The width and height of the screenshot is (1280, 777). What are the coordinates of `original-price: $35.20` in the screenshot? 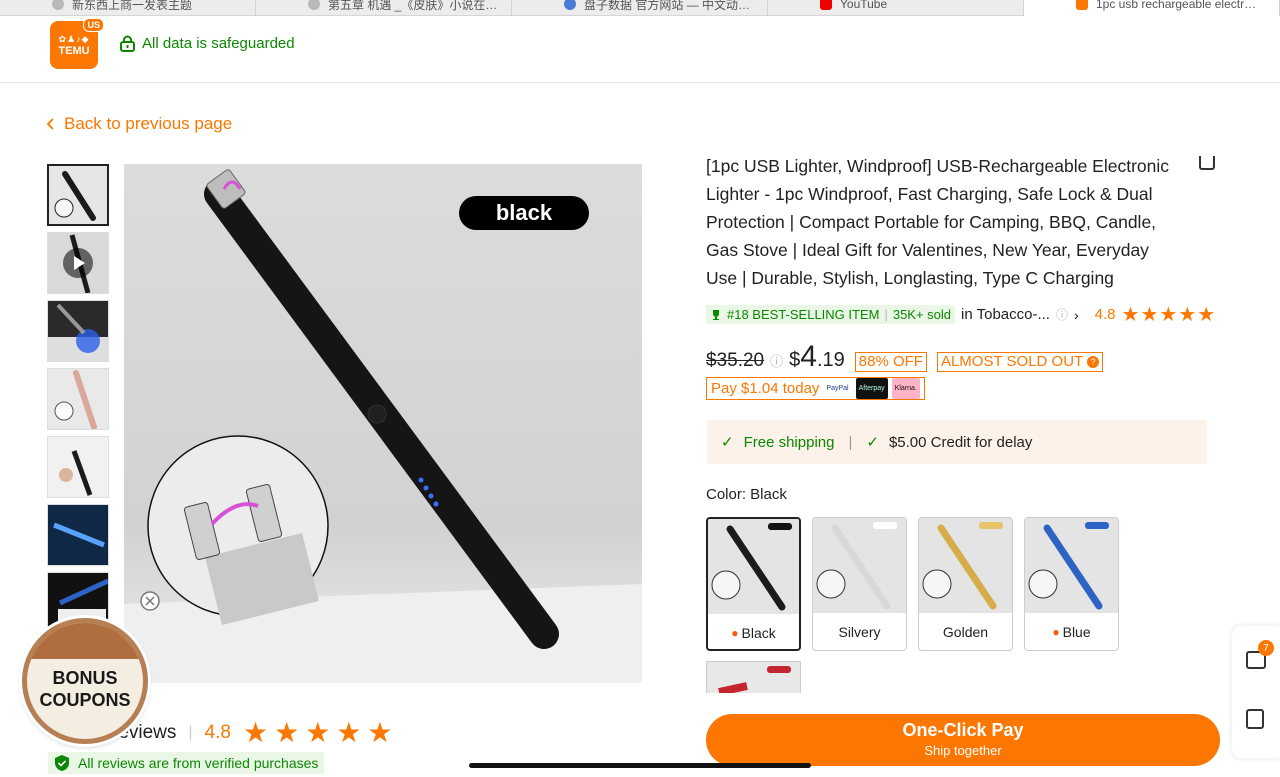 It's located at (735, 360).